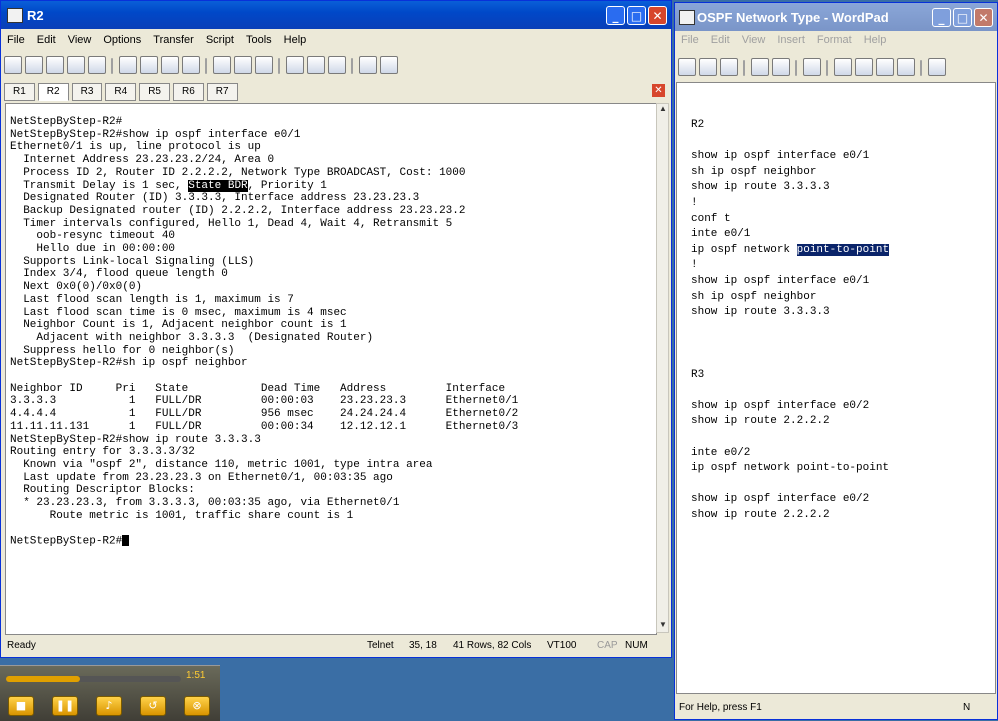 This screenshot has height=721, width=998. Describe the element at coordinates (109, 706) in the screenshot. I see `volume-icon: ♪` at that location.